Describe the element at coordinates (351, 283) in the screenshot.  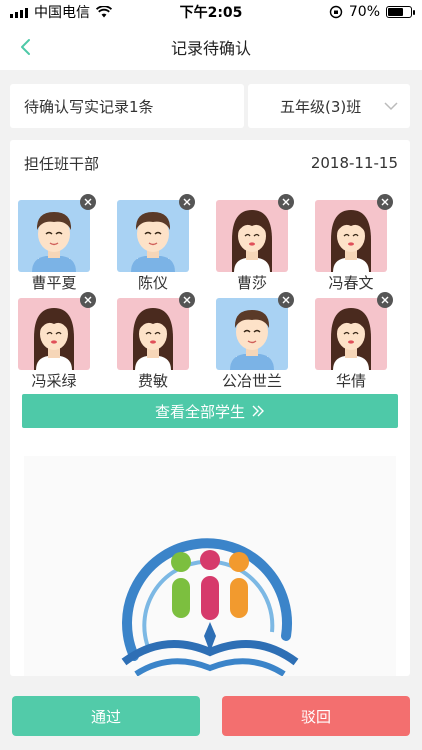
I see `student-name: 冯春文` at that location.